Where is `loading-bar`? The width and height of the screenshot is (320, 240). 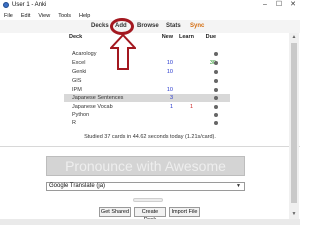
loading-bar is located at coordinates (148, 200).